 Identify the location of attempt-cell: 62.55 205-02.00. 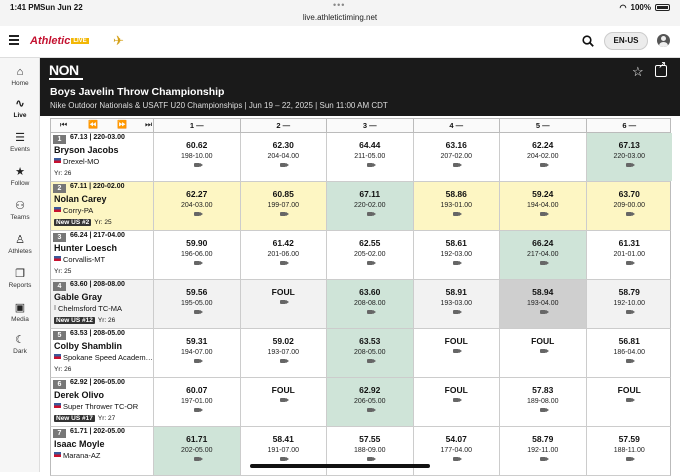
(369, 255).